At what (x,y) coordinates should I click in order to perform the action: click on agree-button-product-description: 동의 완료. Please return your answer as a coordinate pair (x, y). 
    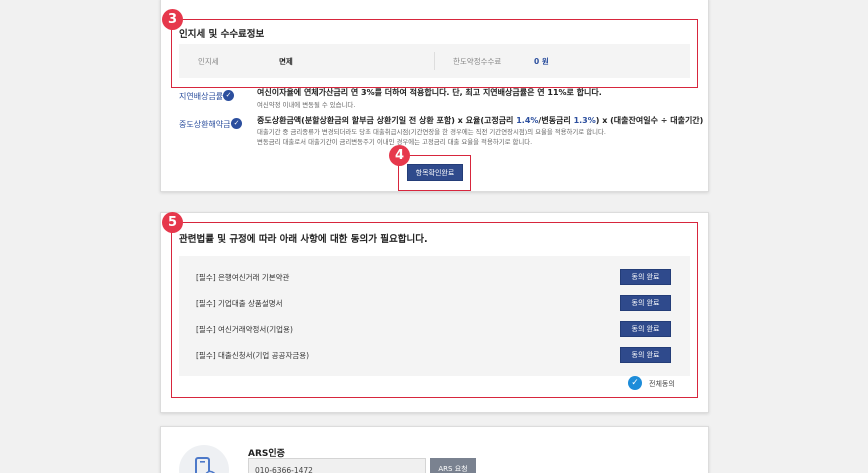
    Looking at the image, I should click on (645, 303).